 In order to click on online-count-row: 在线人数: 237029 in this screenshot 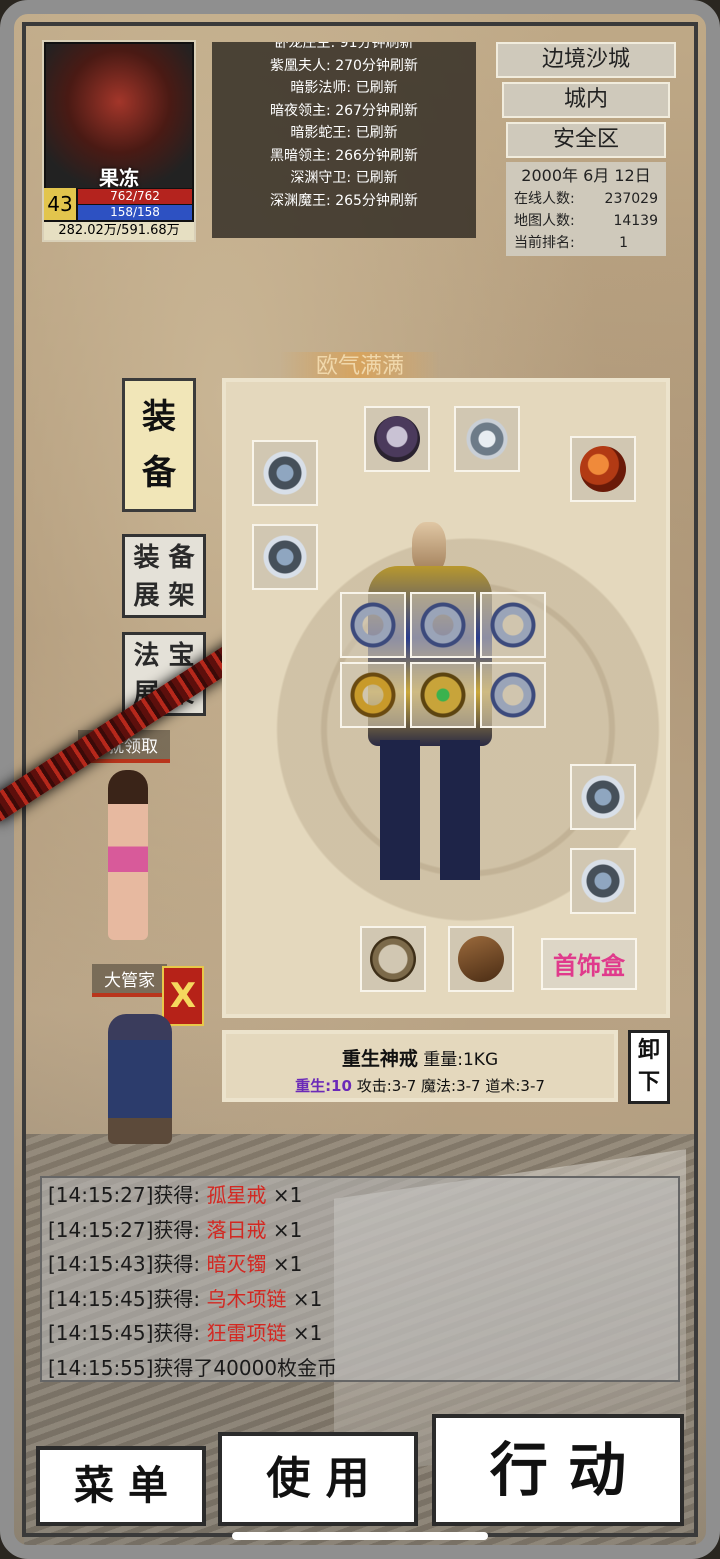, I will do `click(586, 199)`.